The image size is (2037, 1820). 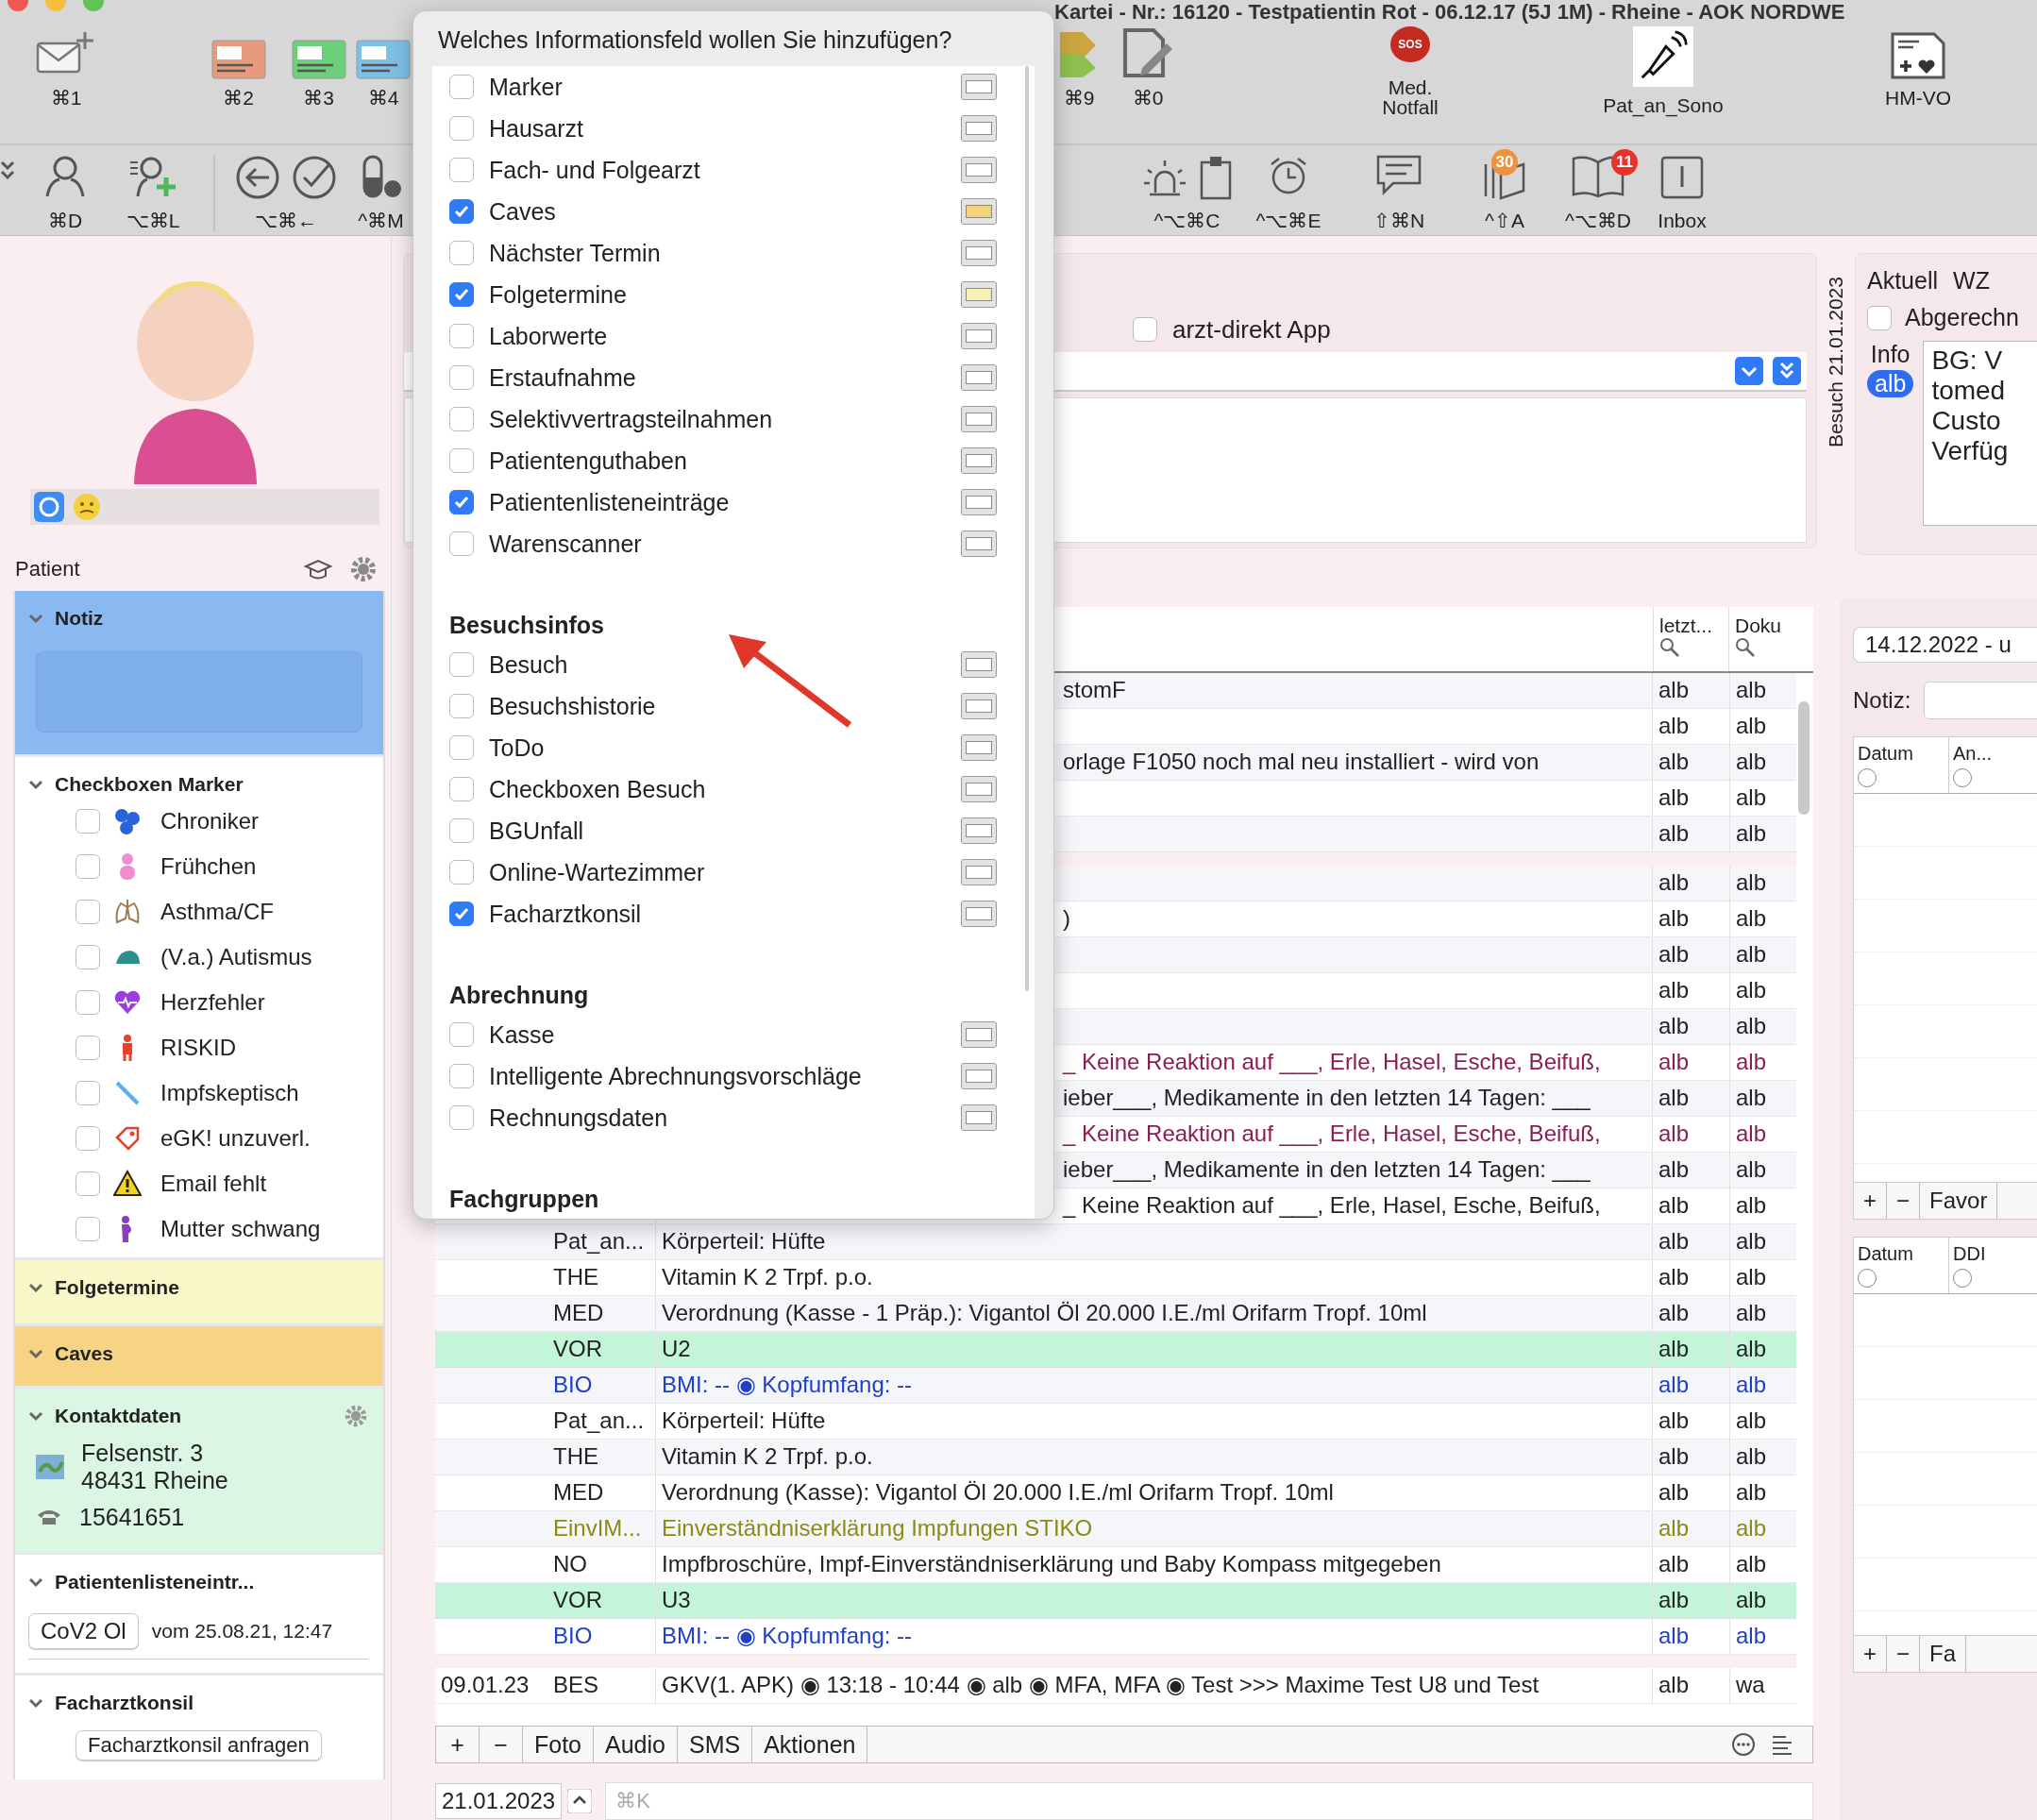 What do you see at coordinates (595, 170) in the screenshot?
I see `field-option-label: Fach- und Folgearzt` at bounding box center [595, 170].